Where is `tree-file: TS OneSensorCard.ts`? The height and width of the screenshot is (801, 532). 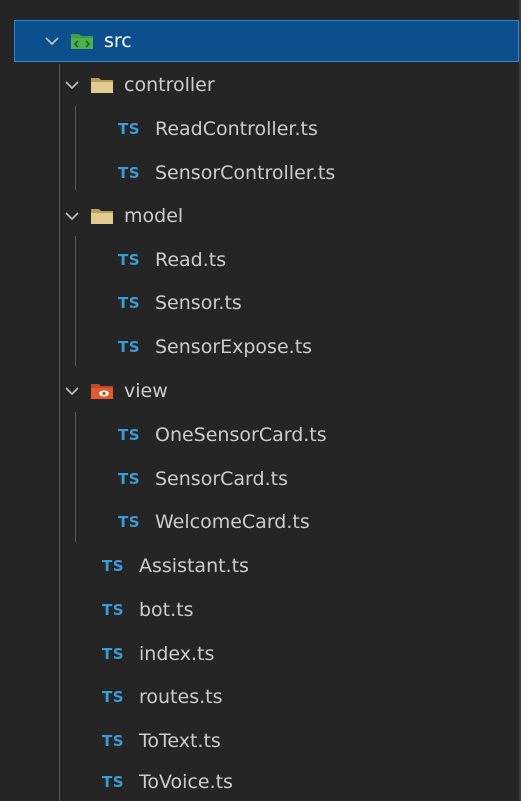
tree-file: TS OneSensorCard.ts is located at coordinates (266, 435).